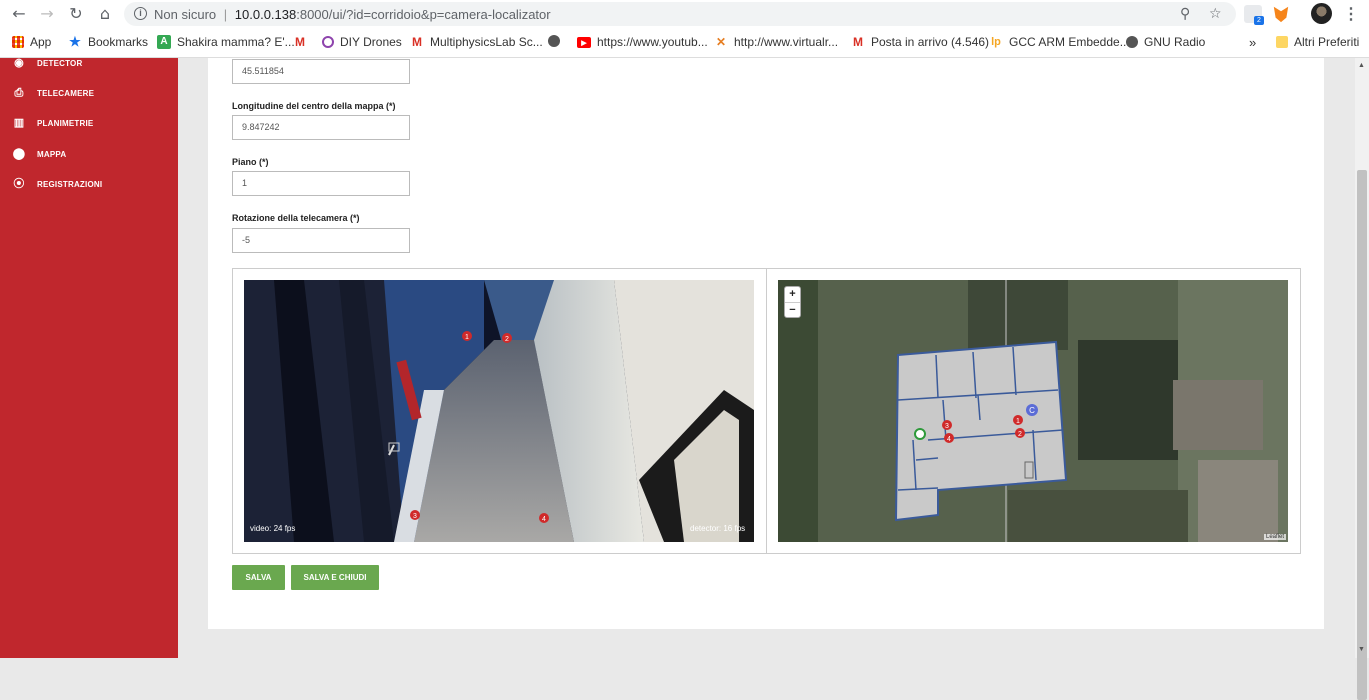  Describe the element at coordinates (467, 337) in the screenshot. I see `video-marker-label: 1` at that location.